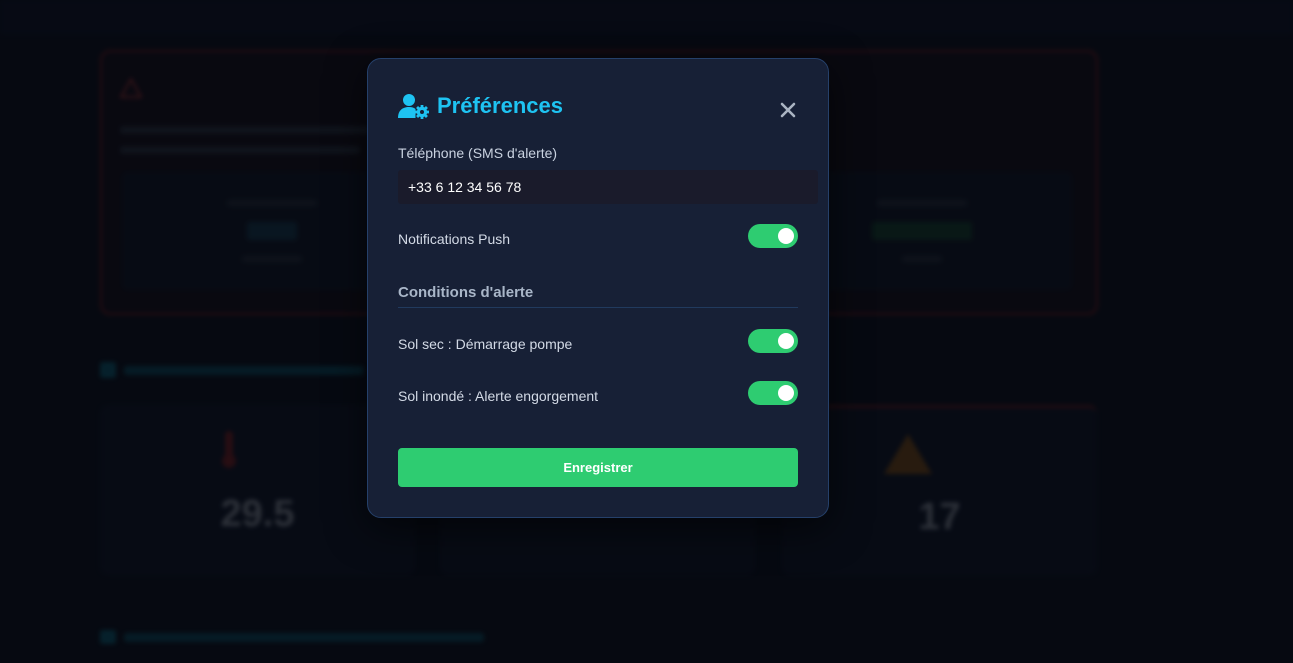 The height and width of the screenshot is (663, 1293). What do you see at coordinates (485, 344) in the screenshot?
I see `condition-label: Sol sec : Démarrage pompe` at bounding box center [485, 344].